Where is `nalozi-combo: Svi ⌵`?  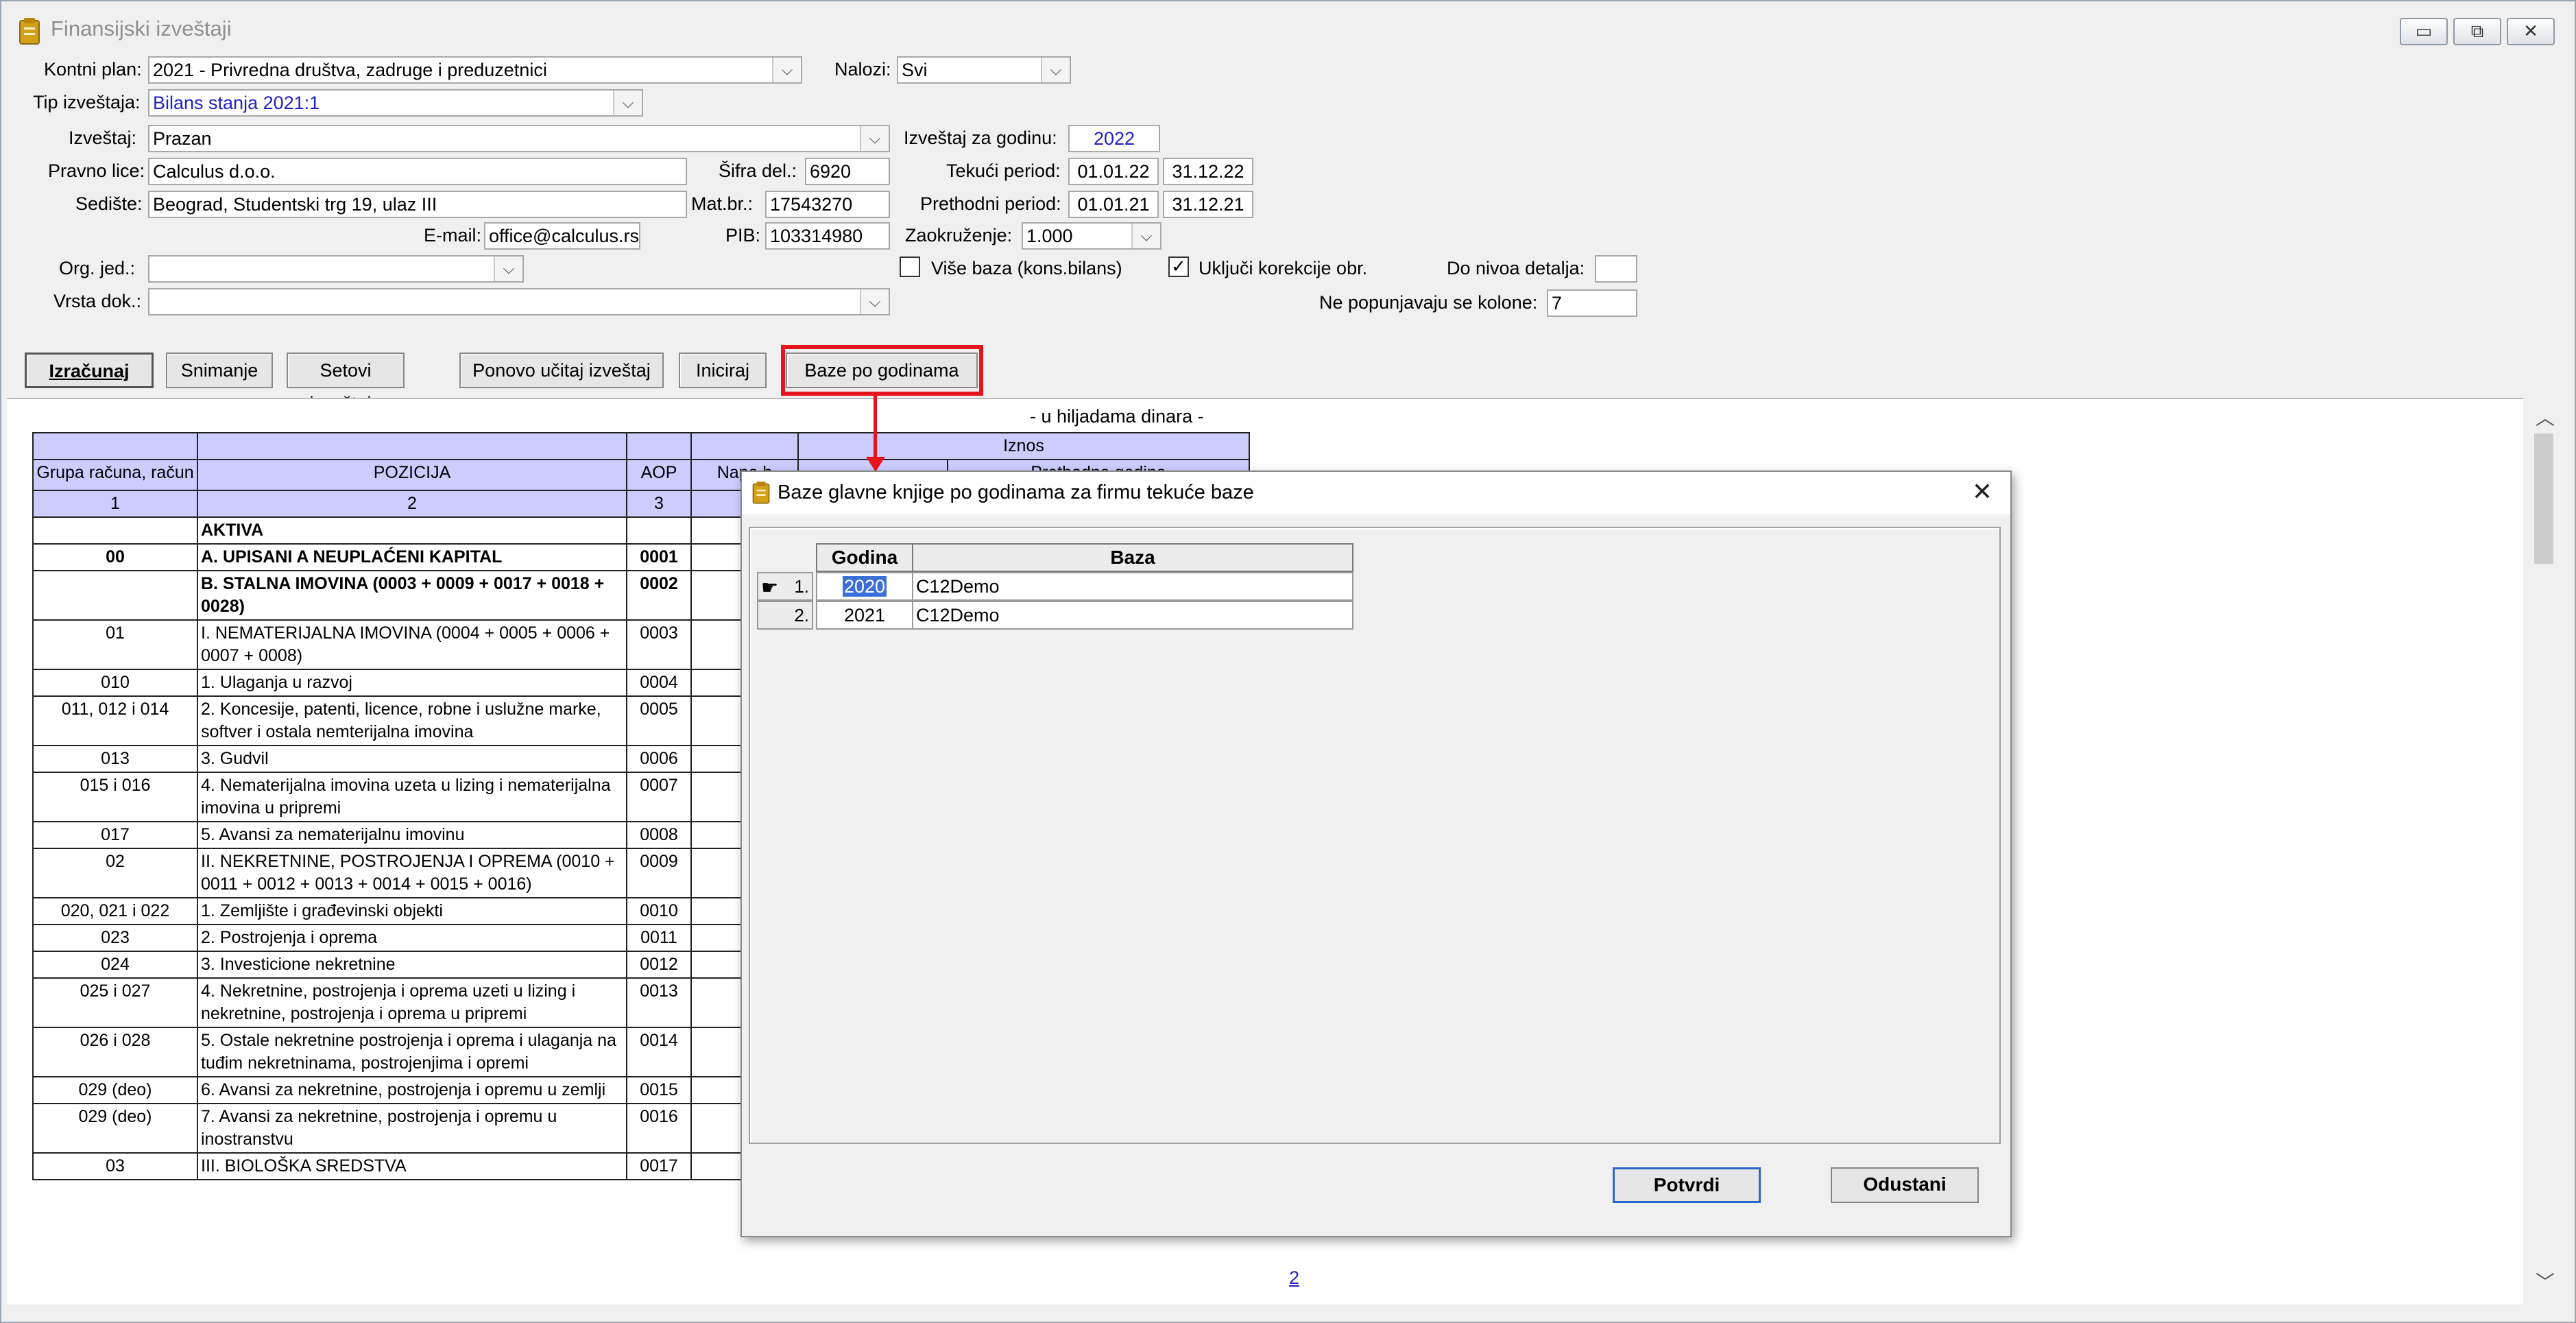
nalozi-combo: Svi ⌵ is located at coordinates (984, 70).